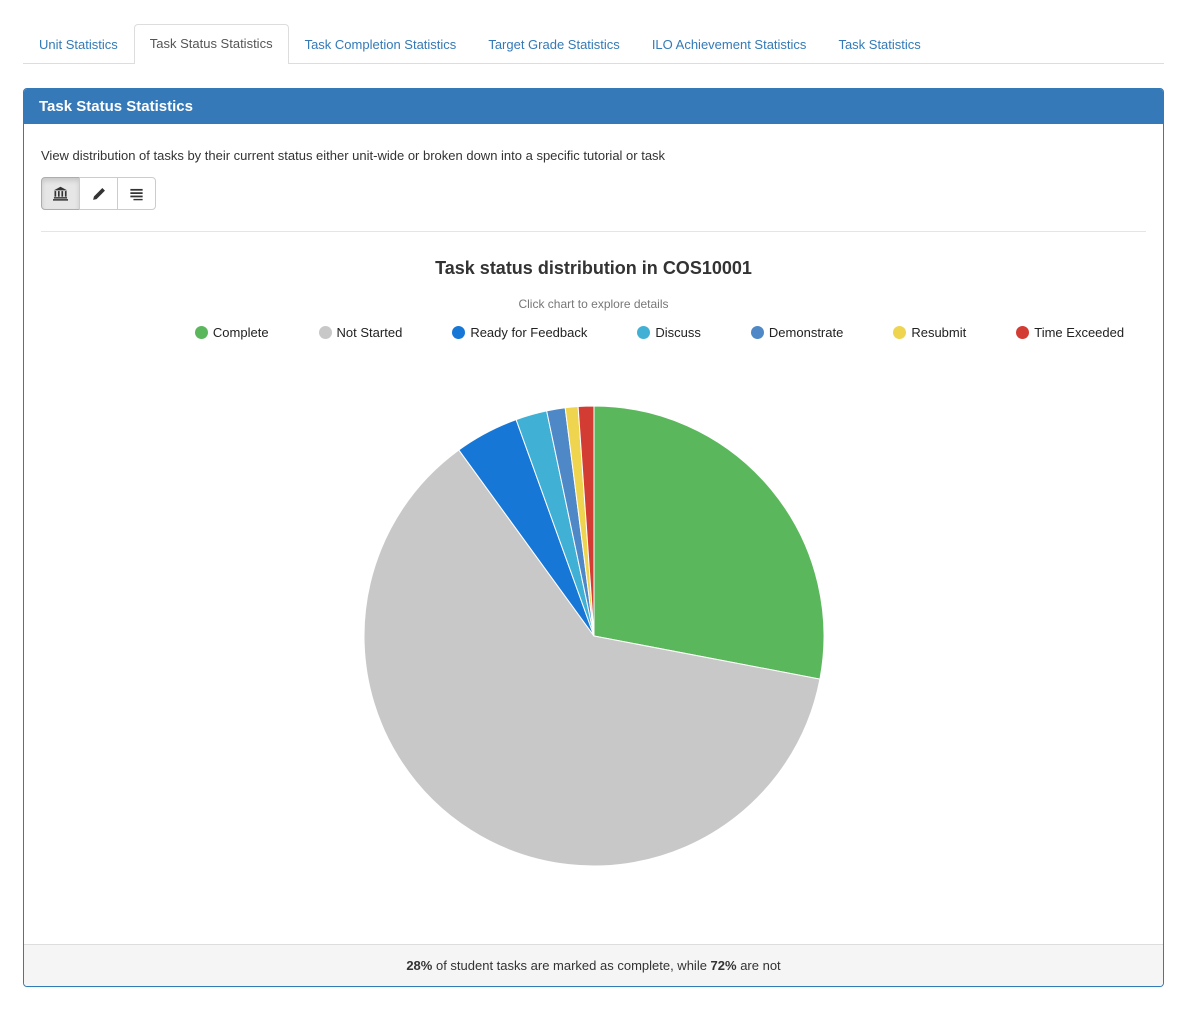 This screenshot has width=1187, height=1033. I want to click on legend-swatch-ready-for-feedback, so click(459, 333).